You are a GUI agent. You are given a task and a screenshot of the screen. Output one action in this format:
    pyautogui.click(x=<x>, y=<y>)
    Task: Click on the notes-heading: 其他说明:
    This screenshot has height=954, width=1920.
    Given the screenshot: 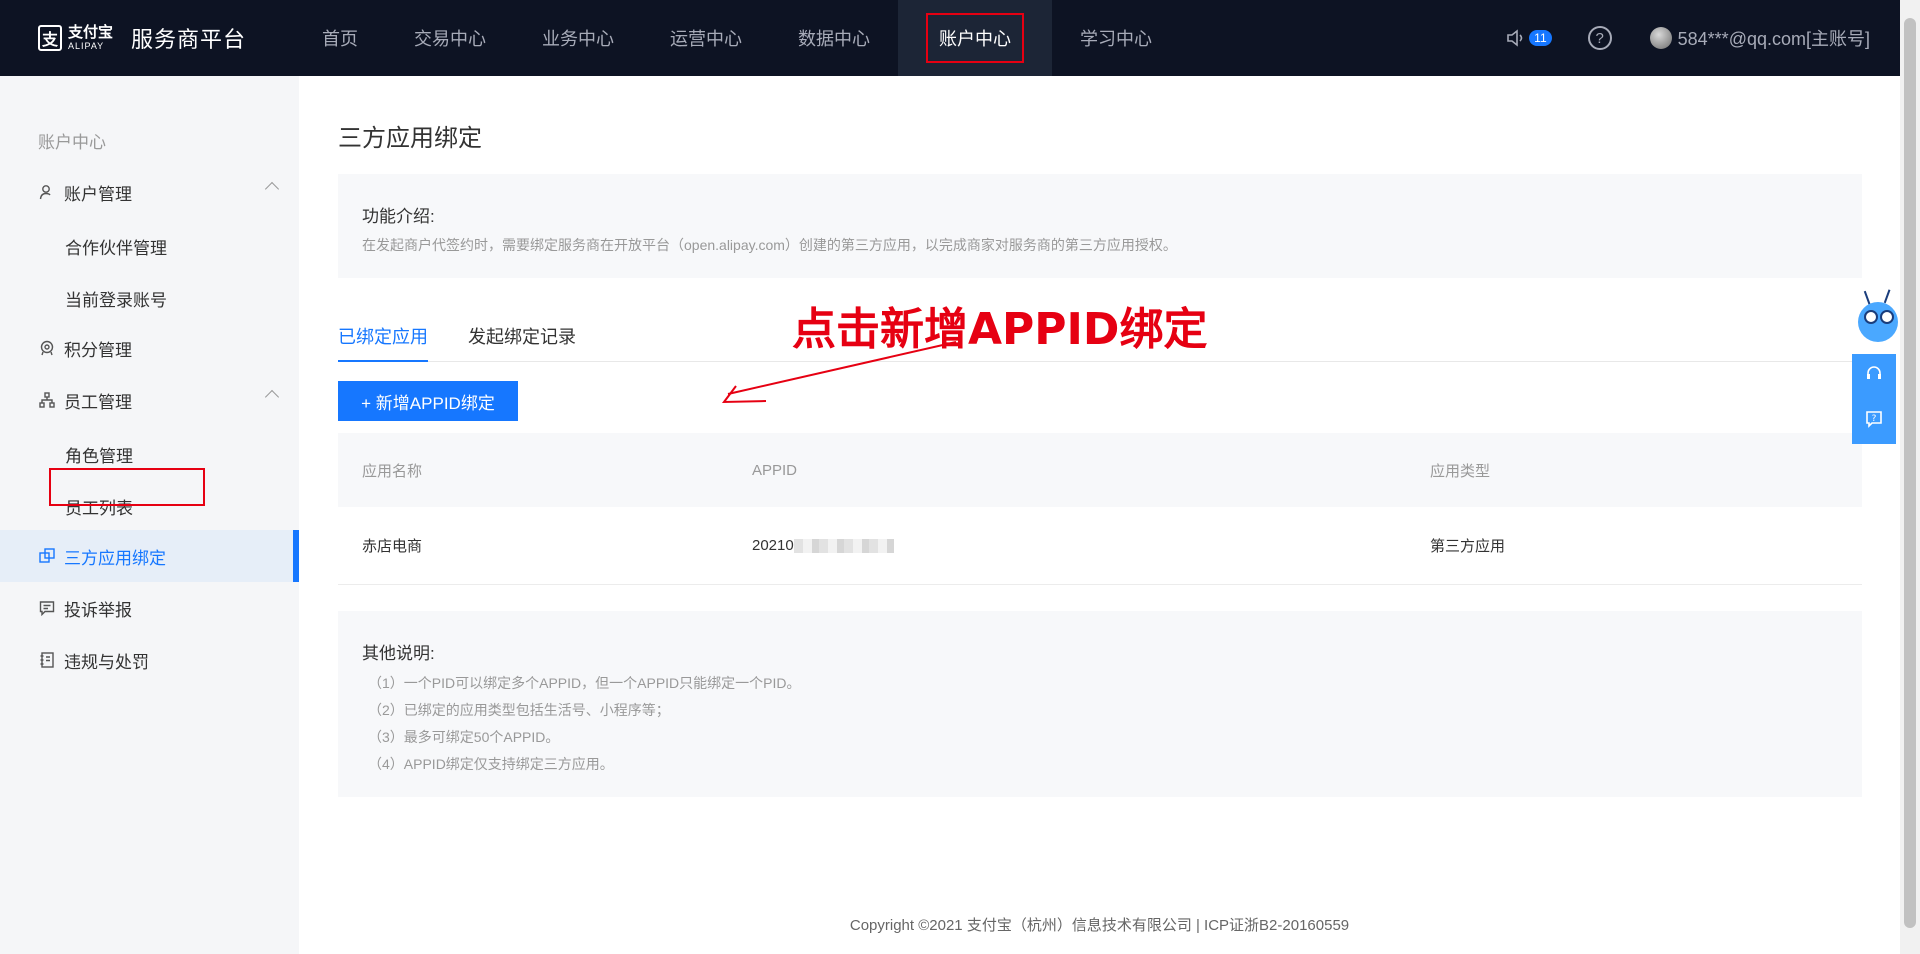 What is the action you would take?
    pyautogui.click(x=398, y=653)
    